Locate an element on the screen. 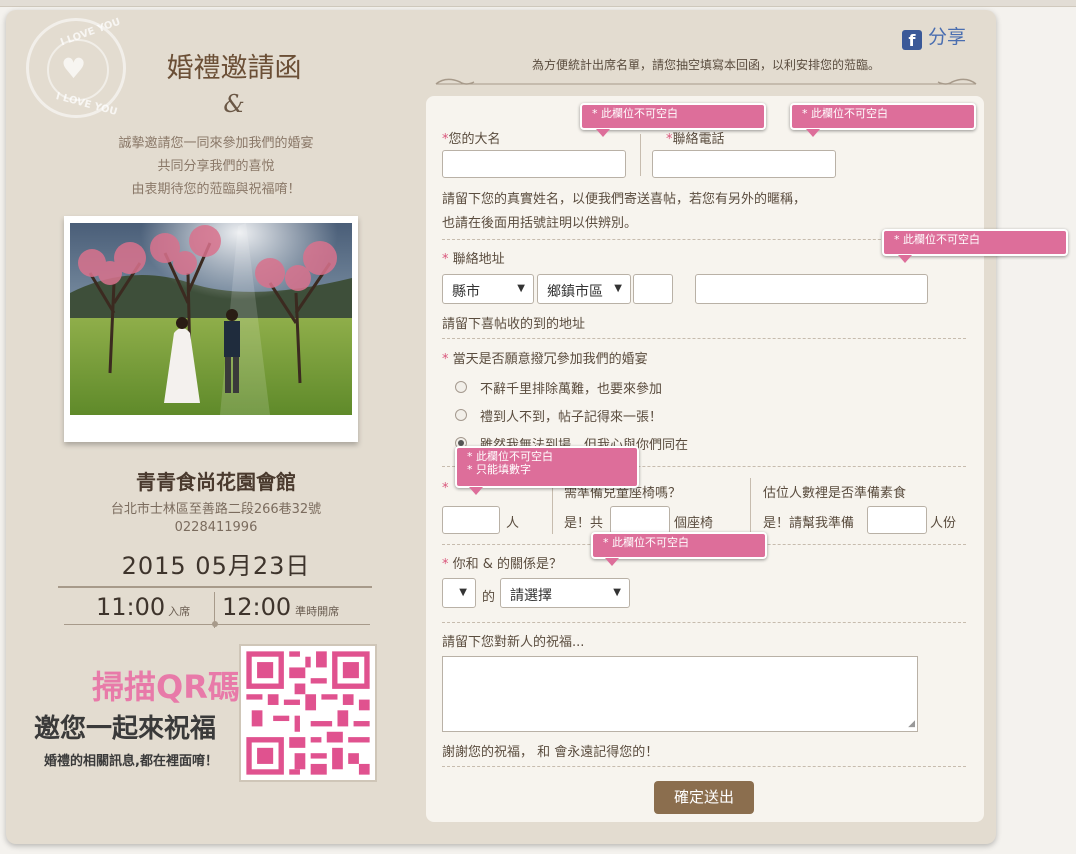 The width and height of the screenshot is (1076, 854). child-seat-input is located at coordinates (640, 520).